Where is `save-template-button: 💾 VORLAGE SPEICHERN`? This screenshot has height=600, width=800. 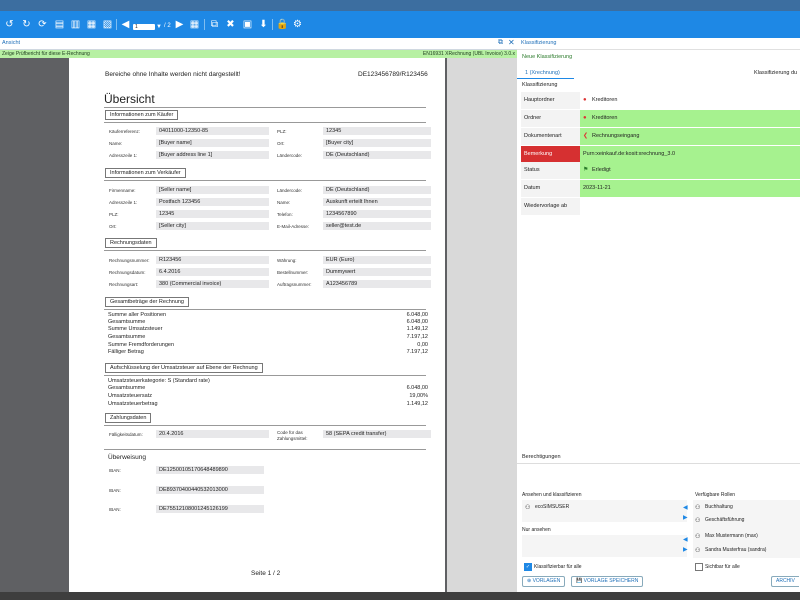 save-template-button: 💾 VORLAGE SPEICHERN is located at coordinates (607, 581).